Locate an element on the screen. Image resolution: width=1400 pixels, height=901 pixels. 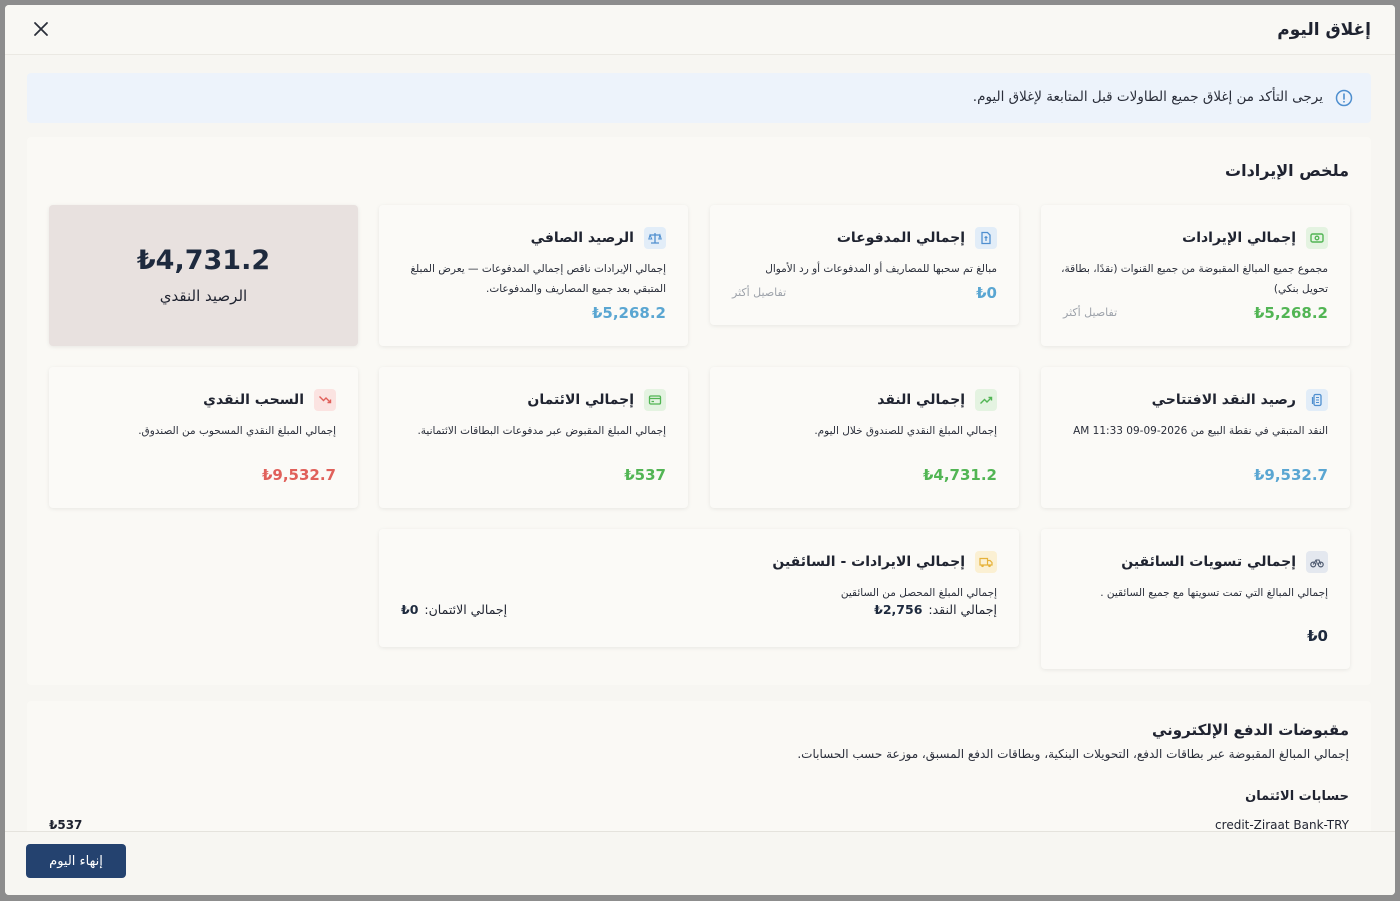
document-icon is located at coordinates (986, 238).